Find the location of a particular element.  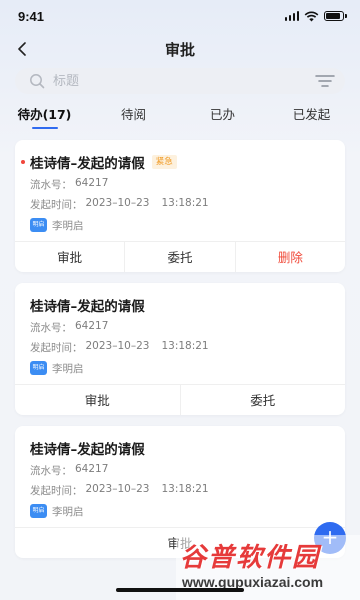

card-title-row: 桂诗倩–发起的请假 紧急 is located at coordinates (175, 162).